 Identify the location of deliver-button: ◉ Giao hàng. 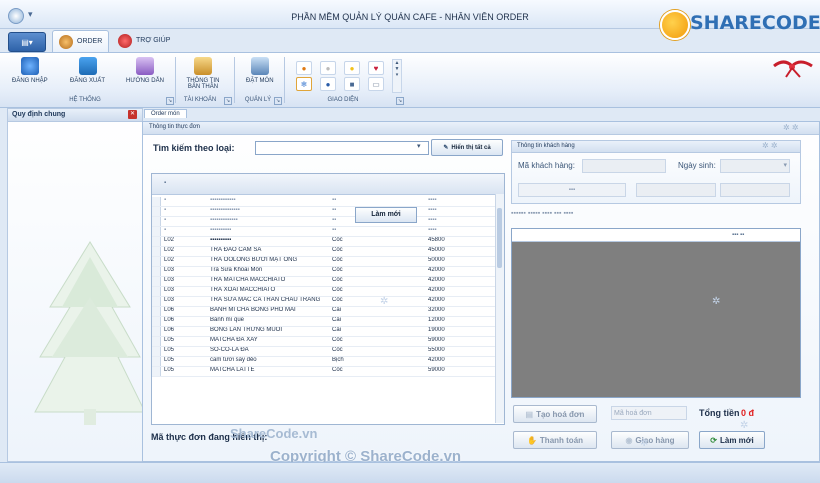
(650, 440).